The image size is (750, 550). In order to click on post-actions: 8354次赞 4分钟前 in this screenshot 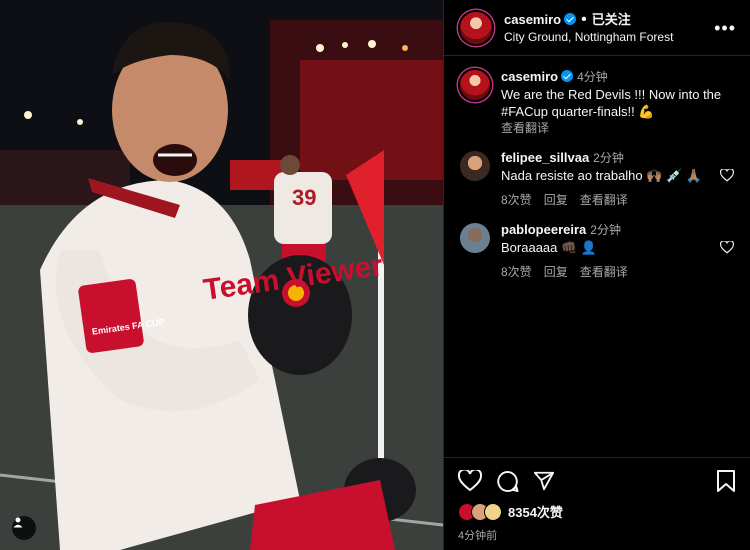, I will do `click(597, 500)`.